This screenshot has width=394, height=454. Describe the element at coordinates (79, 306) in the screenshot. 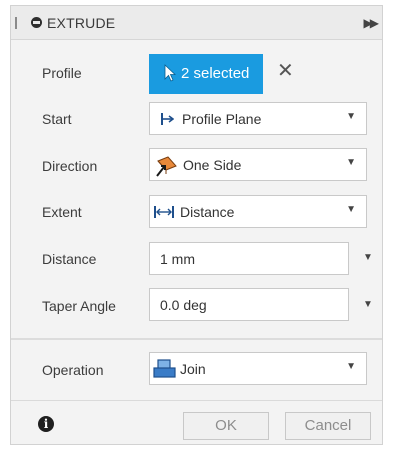

I see `taper-angle-label: Taper Angle` at that location.